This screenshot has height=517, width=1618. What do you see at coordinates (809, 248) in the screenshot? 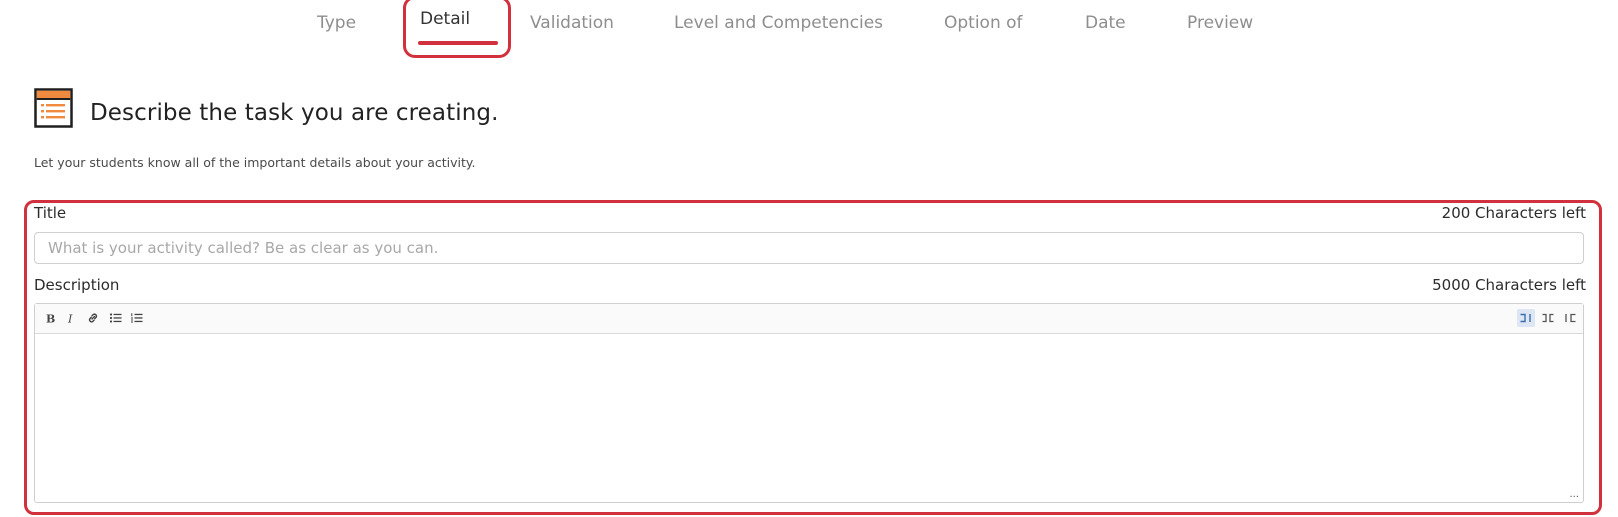
I see `title-input` at bounding box center [809, 248].